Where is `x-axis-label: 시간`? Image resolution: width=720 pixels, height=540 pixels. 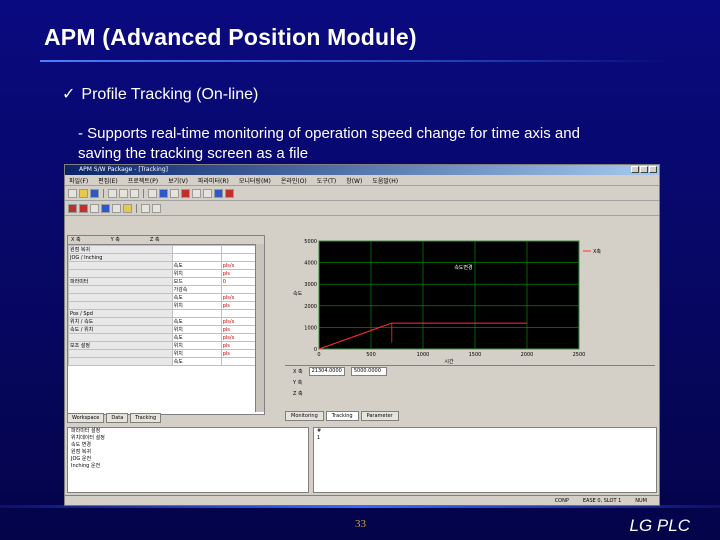 x-axis-label: 시간 is located at coordinates (449, 361).